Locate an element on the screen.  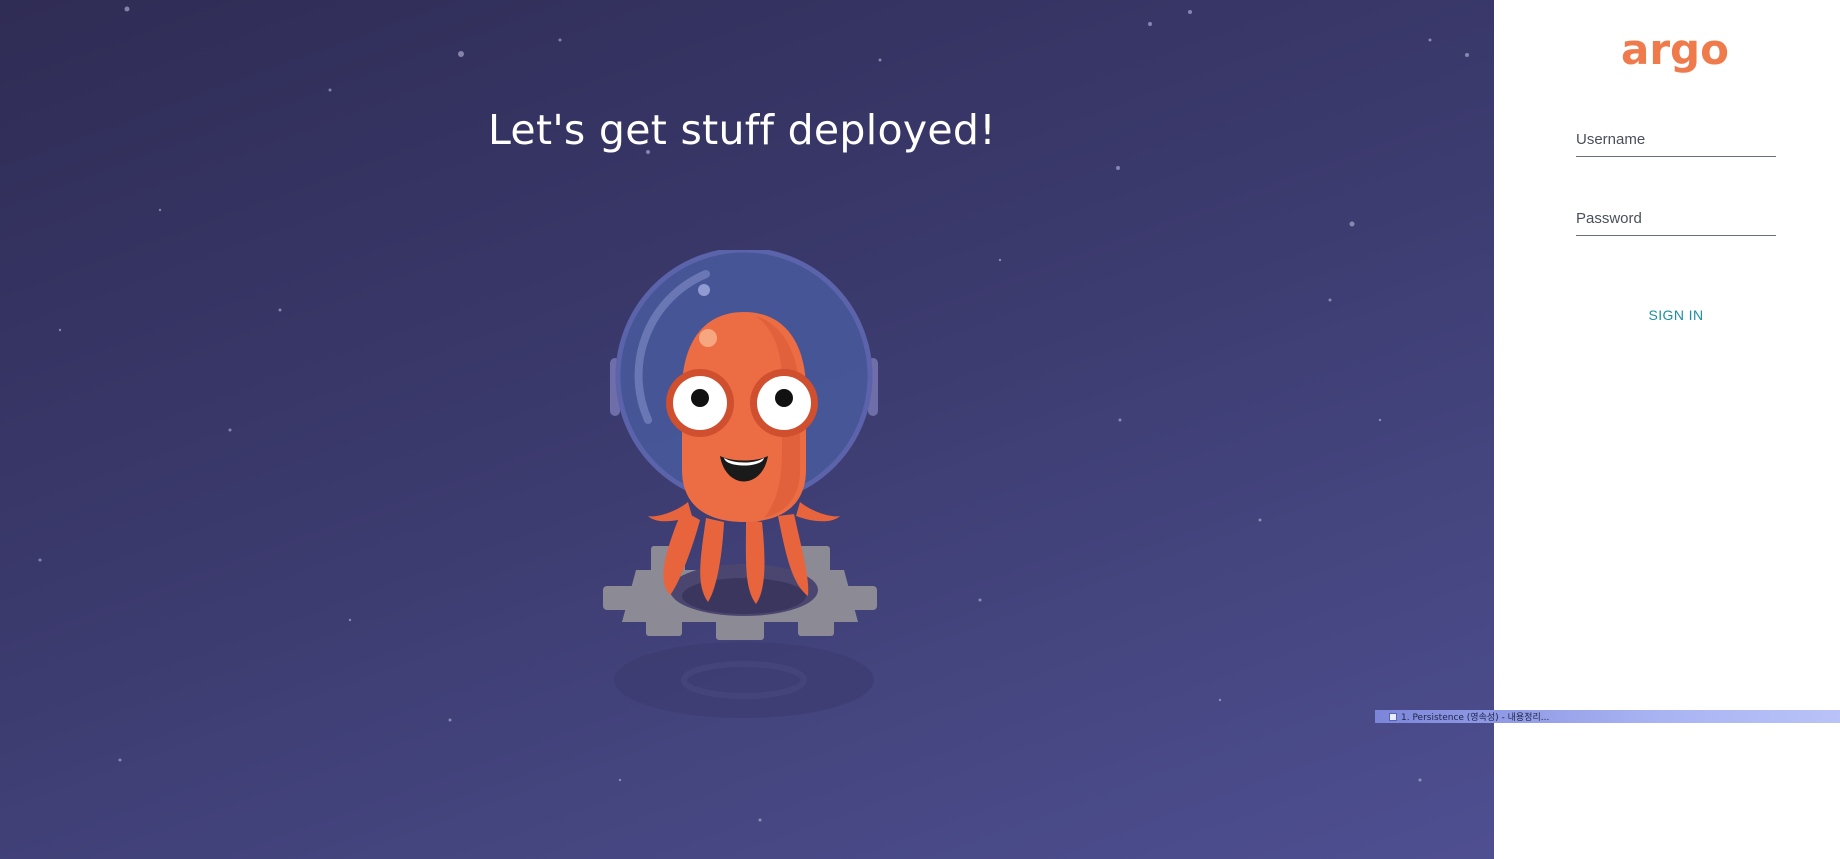
document-icon is located at coordinates (1393, 716).